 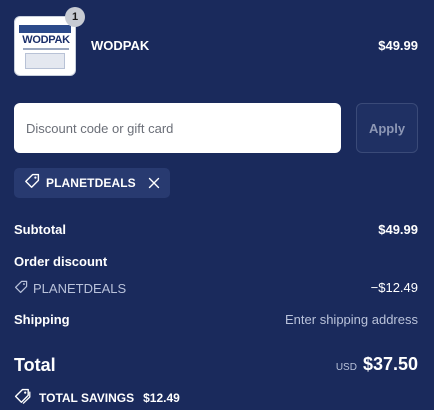 What do you see at coordinates (154, 183) in the screenshot?
I see `close-icon` at bounding box center [154, 183].